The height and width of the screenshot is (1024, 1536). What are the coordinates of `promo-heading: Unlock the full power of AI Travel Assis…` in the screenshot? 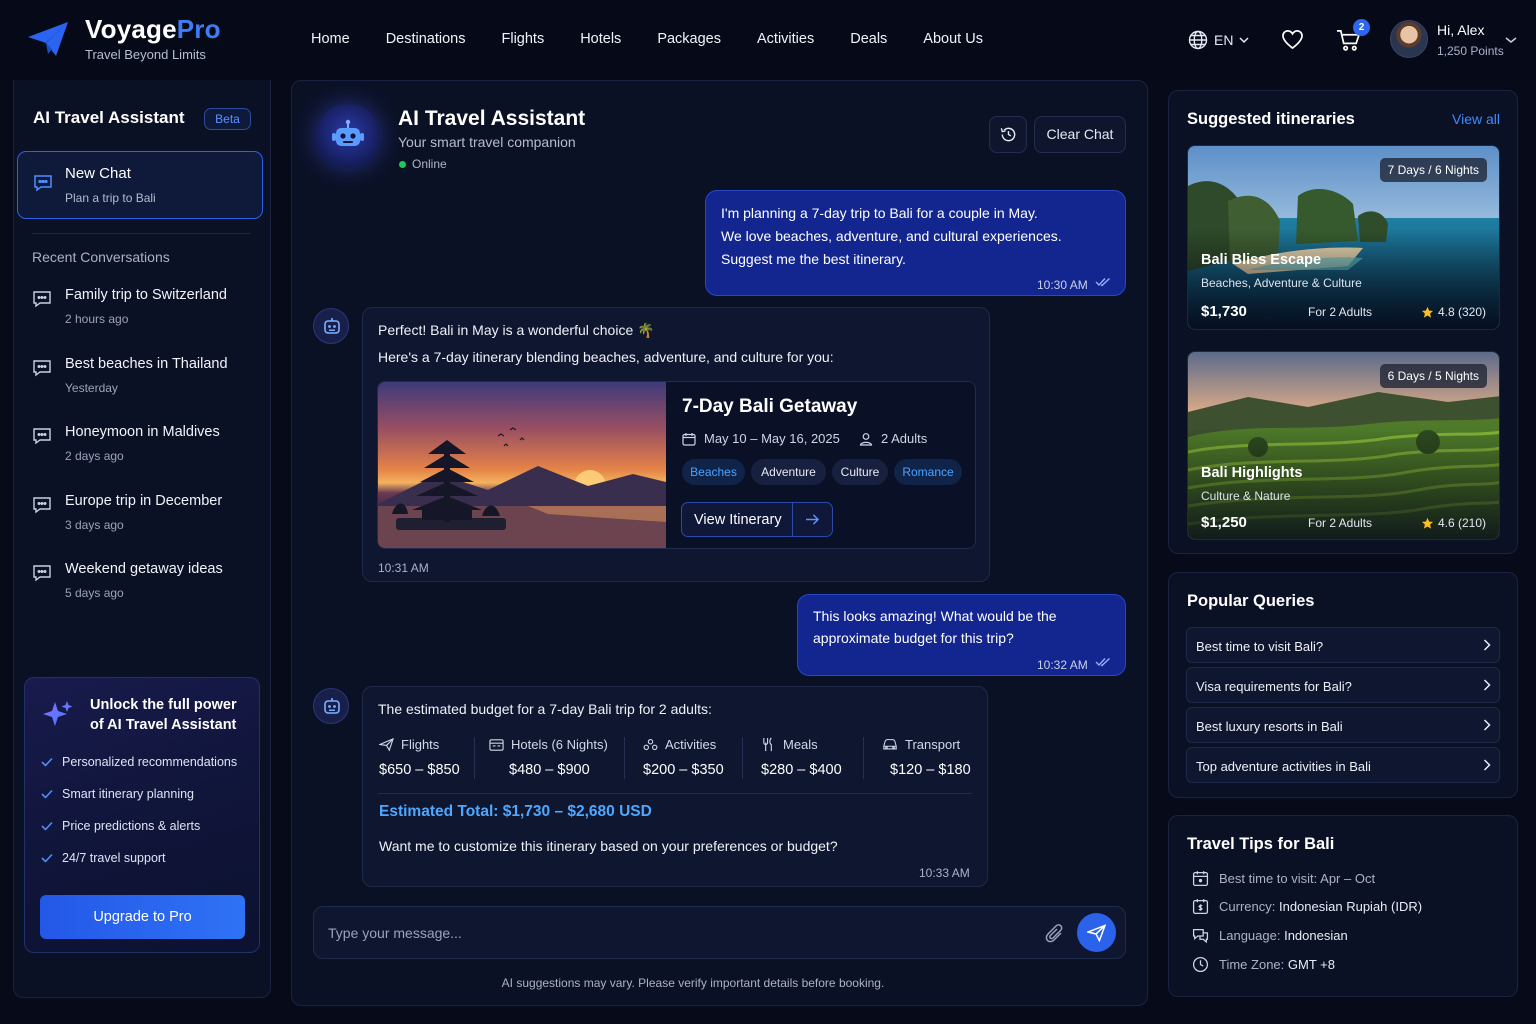 It's located at (163, 715).